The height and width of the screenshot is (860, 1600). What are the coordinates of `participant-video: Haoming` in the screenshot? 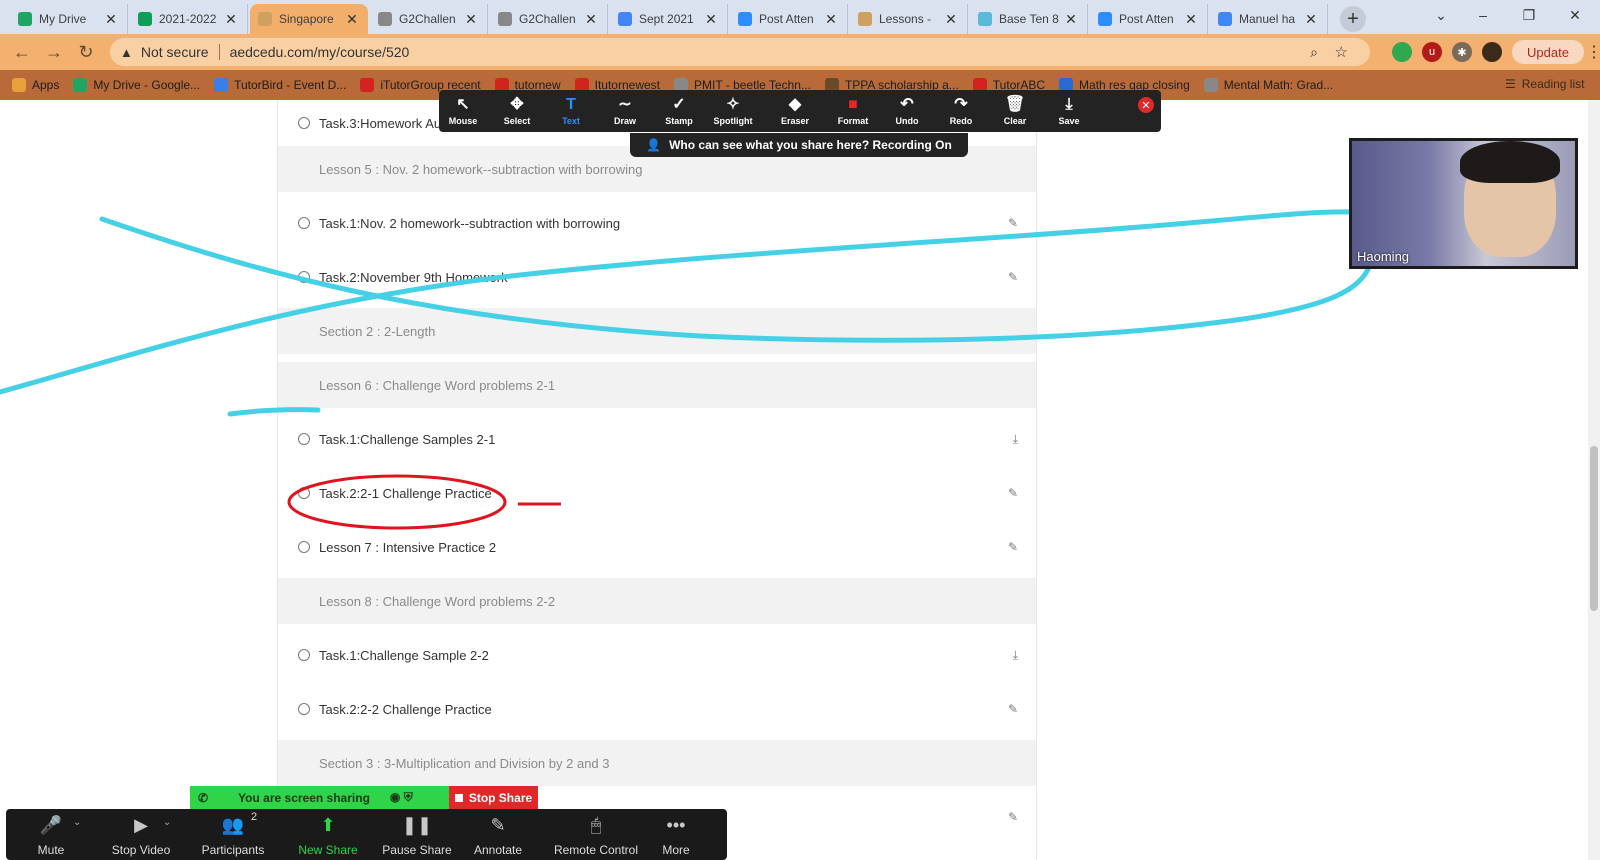 It's located at (1463, 203).